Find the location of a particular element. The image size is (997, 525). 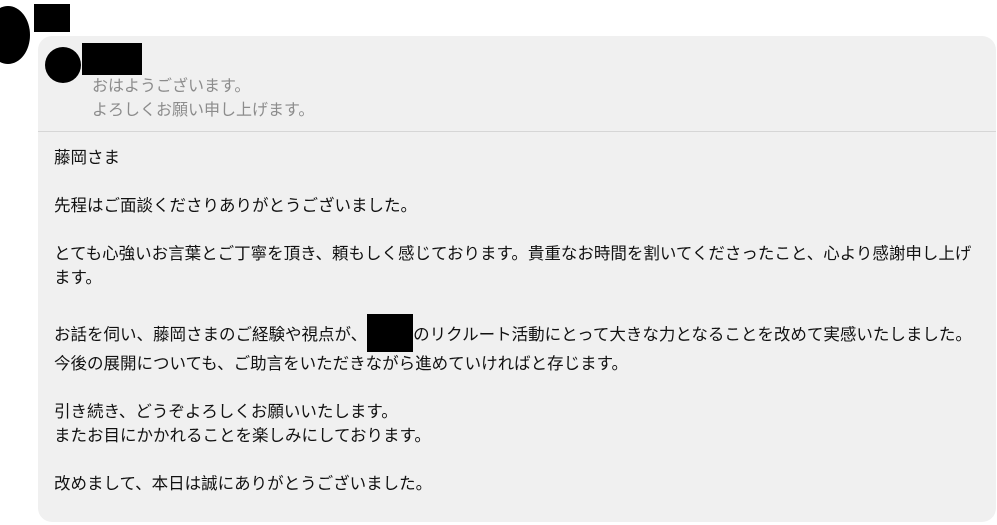

closing-line-2: またお目にかかれることを楽しみにしております。 is located at coordinates (242, 435).